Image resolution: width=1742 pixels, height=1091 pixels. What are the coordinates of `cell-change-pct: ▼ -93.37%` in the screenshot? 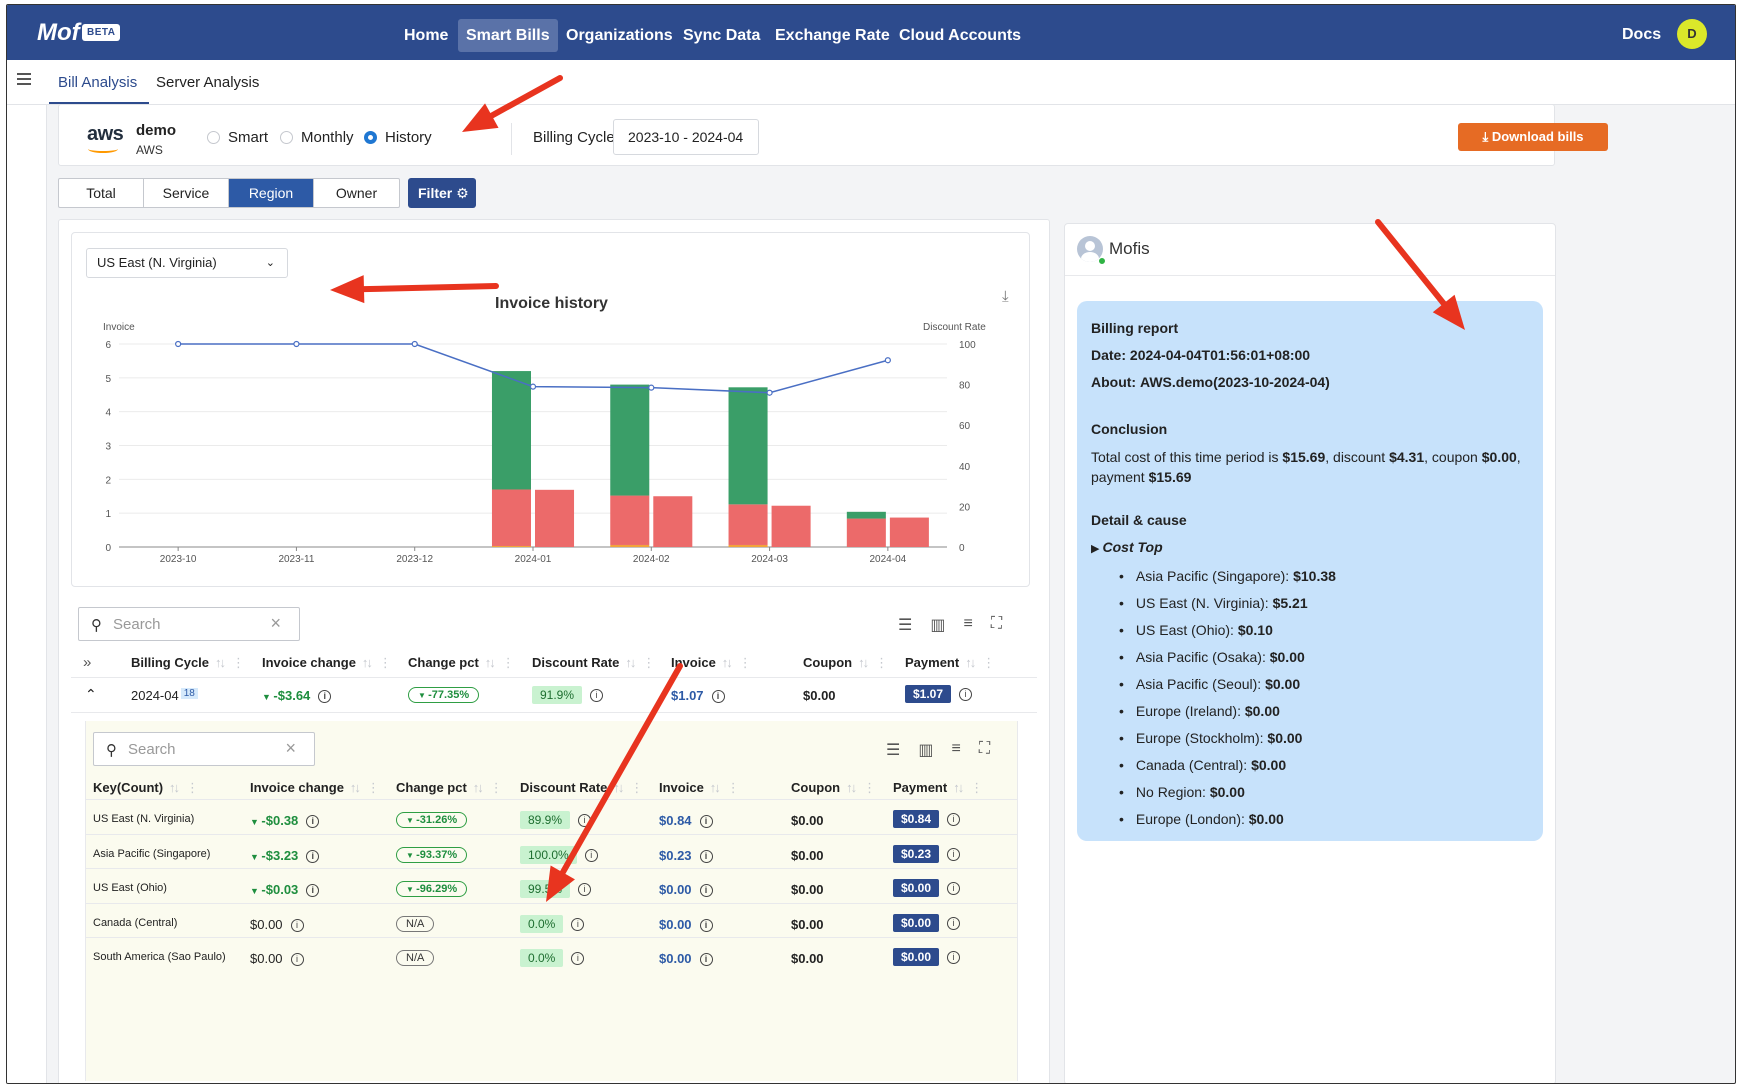 It's located at (432, 854).